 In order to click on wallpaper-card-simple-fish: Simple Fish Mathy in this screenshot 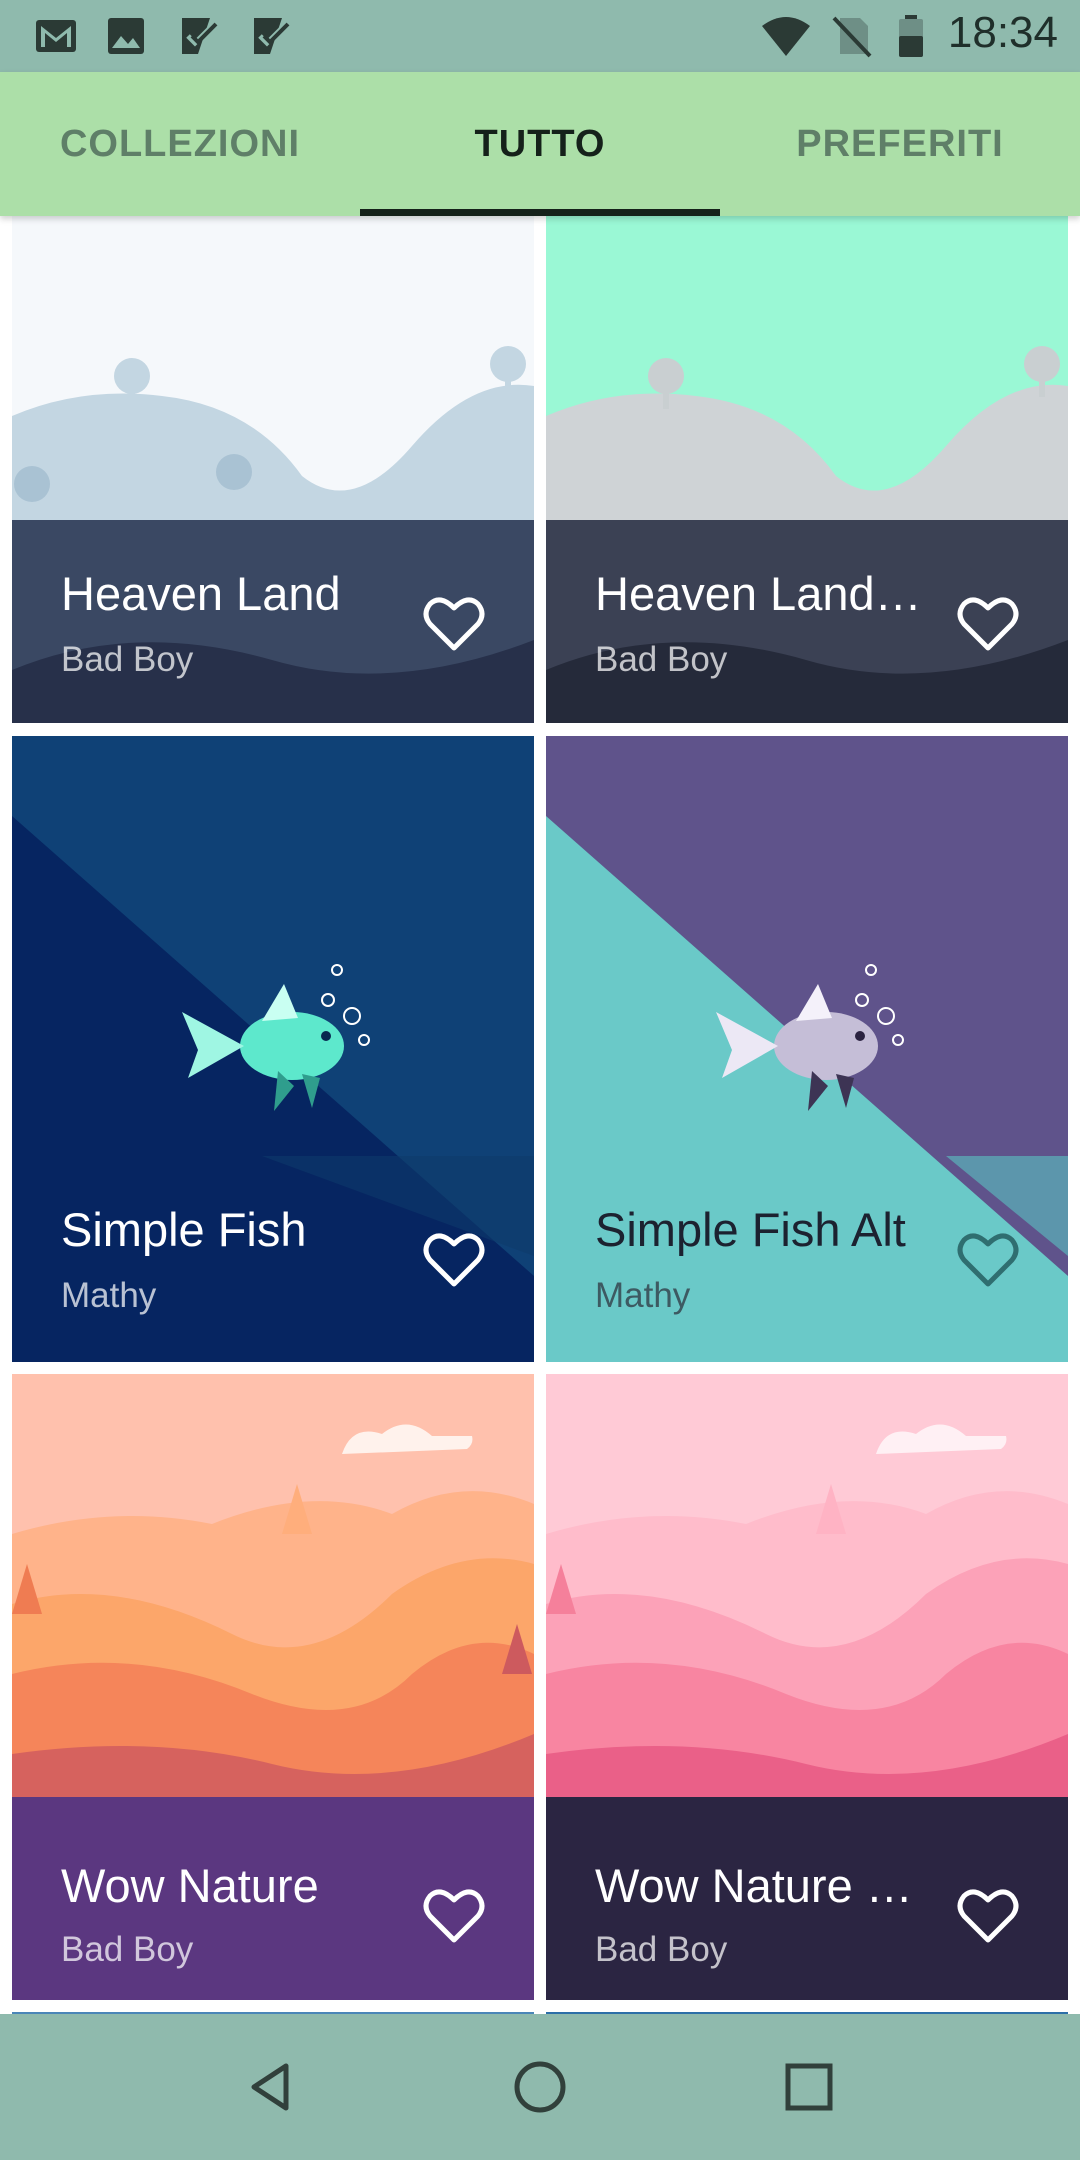, I will do `click(273, 1049)`.